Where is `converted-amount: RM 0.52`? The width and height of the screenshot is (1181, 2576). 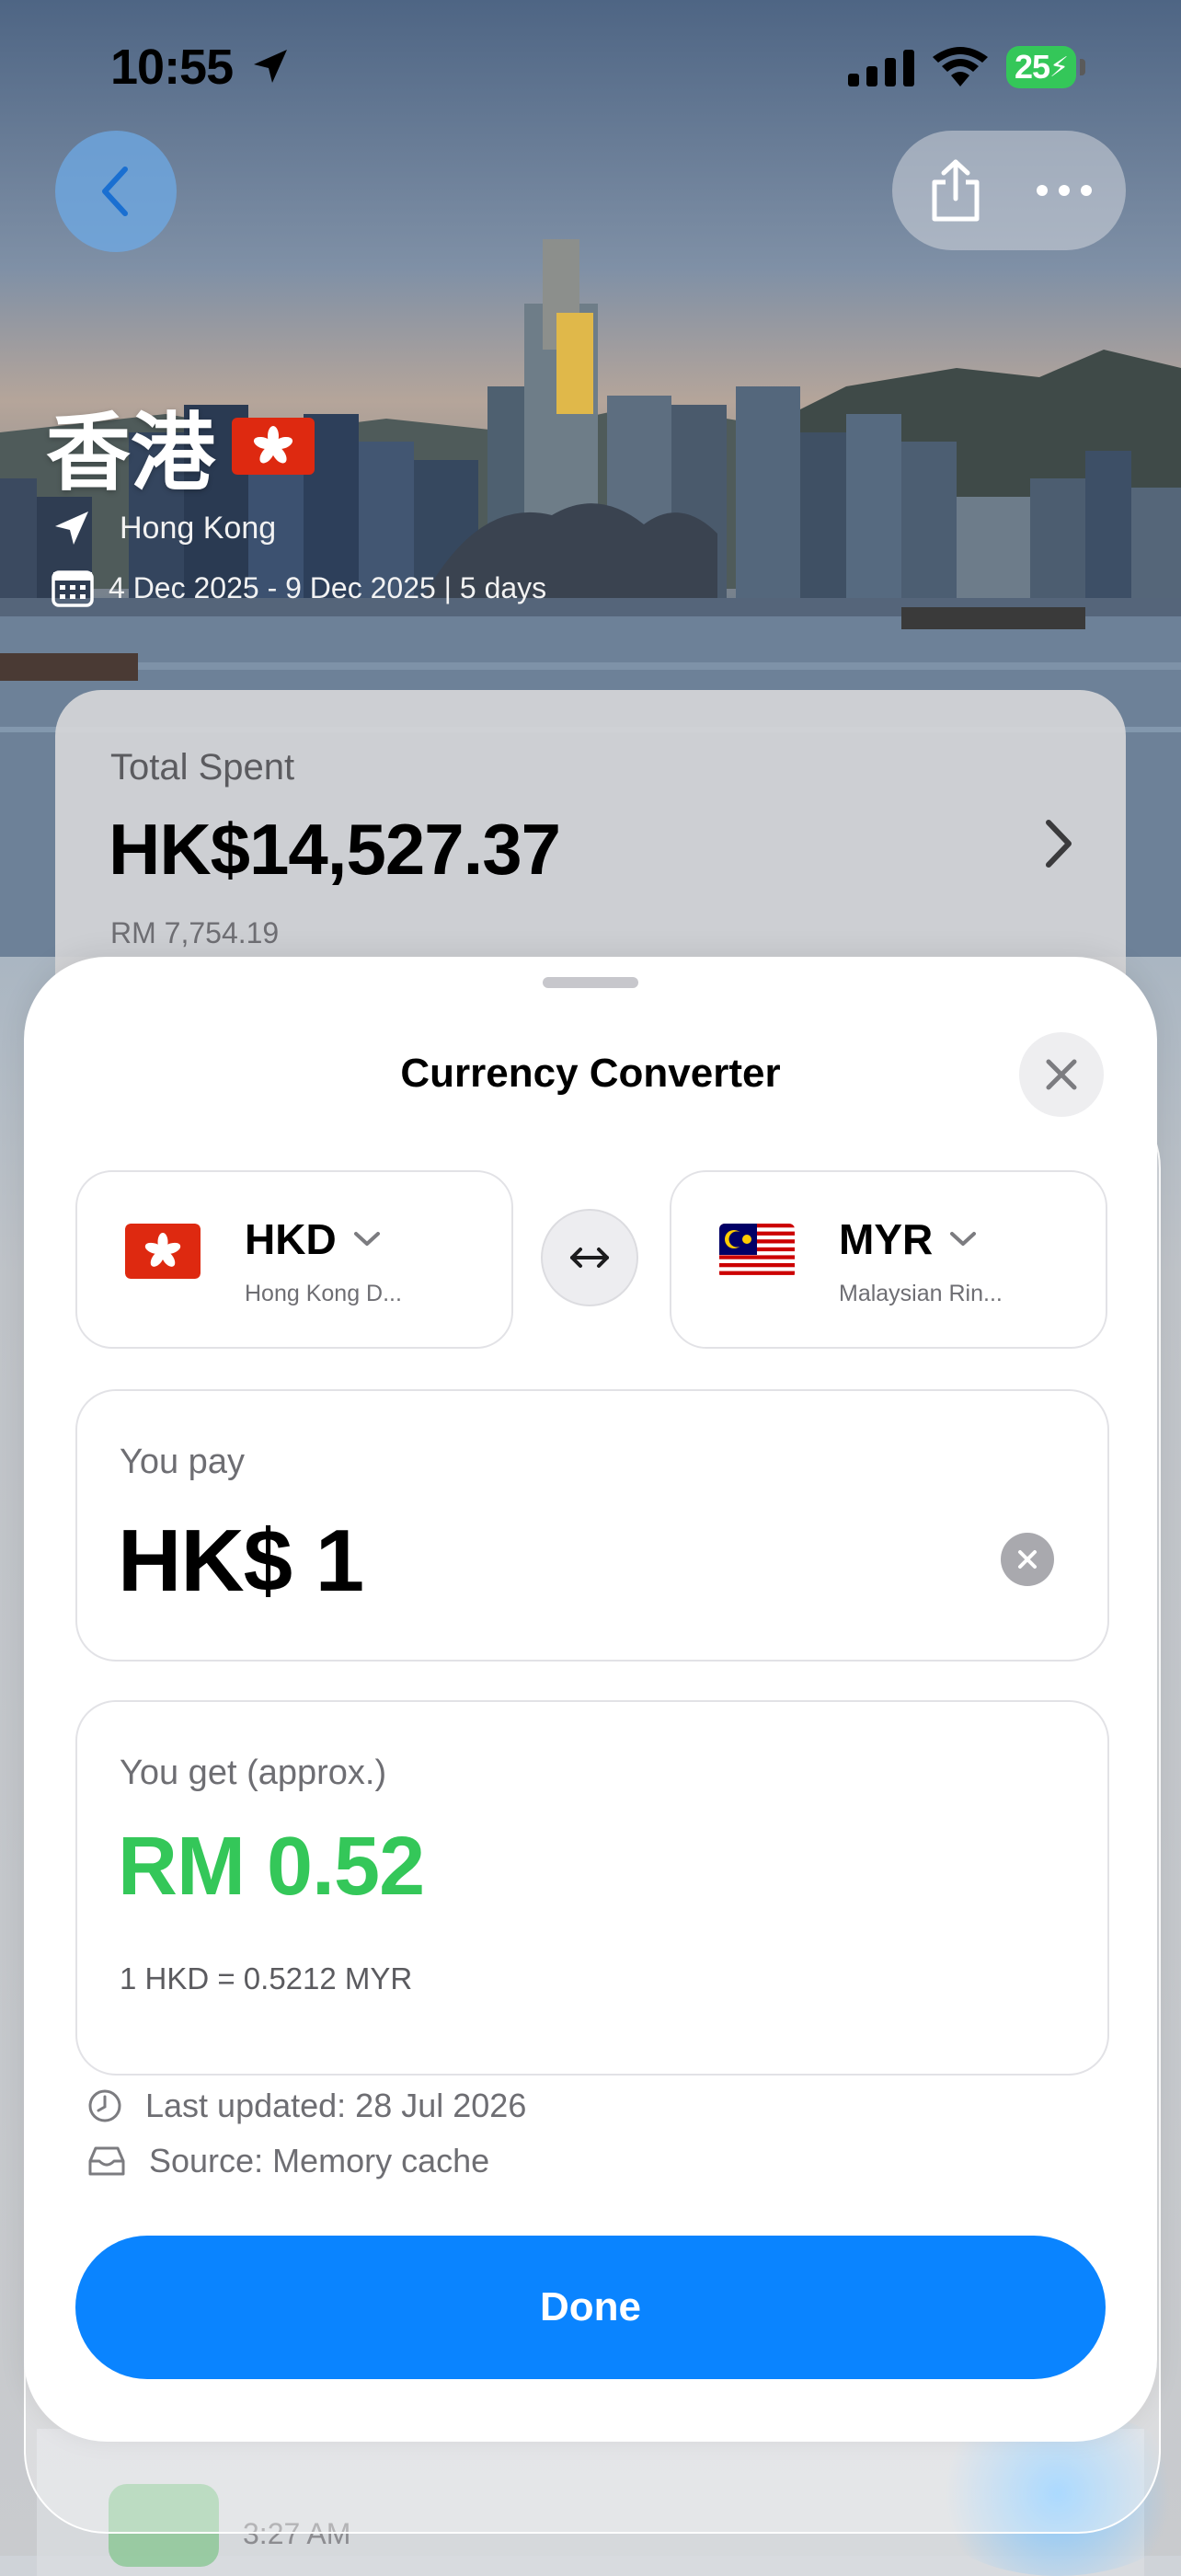
converted-amount: RM 0.52 is located at coordinates (271, 1867).